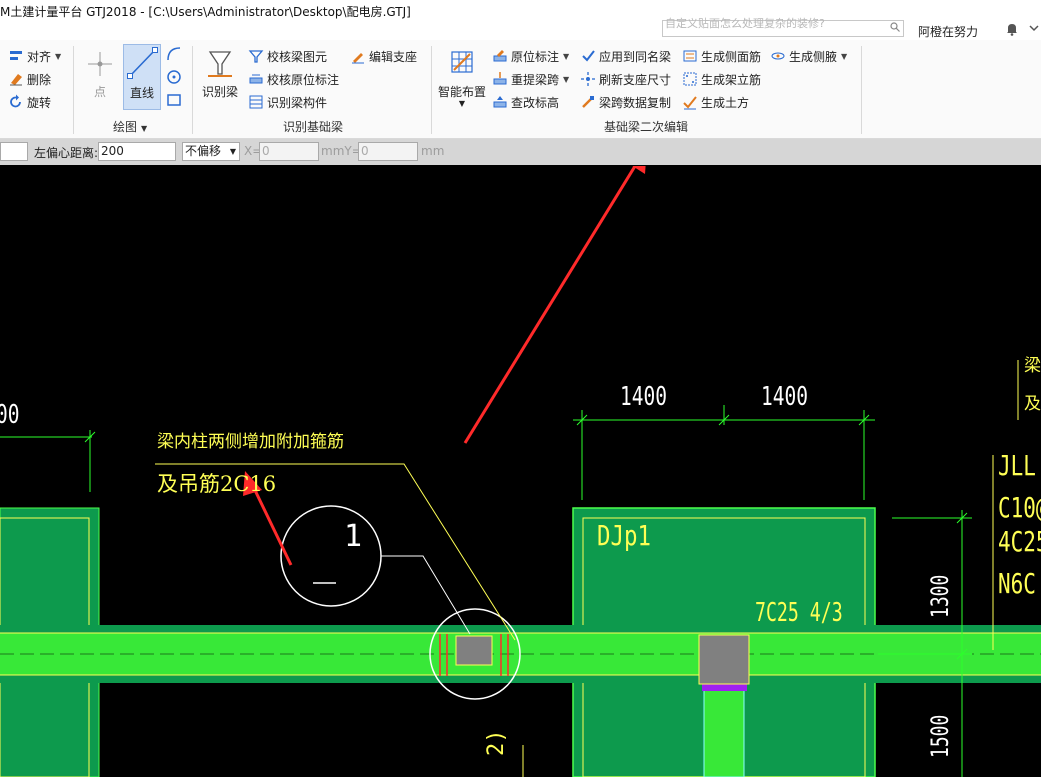  I want to click on line-button: 直线, so click(142, 77).